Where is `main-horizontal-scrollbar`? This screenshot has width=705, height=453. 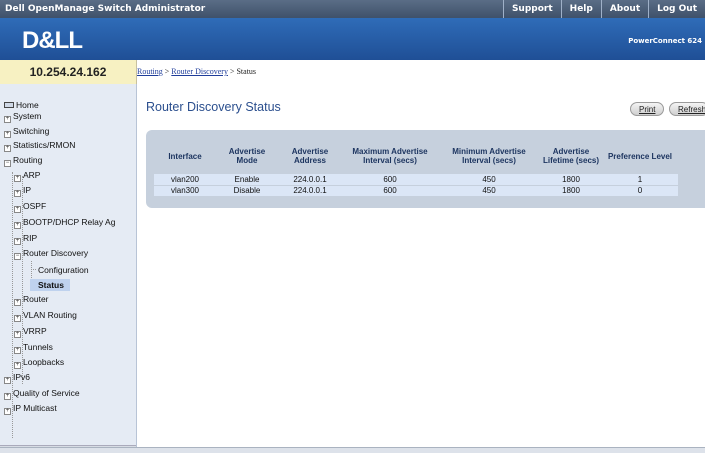
main-horizontal-scrollbar is located at coordinates (352, 450).